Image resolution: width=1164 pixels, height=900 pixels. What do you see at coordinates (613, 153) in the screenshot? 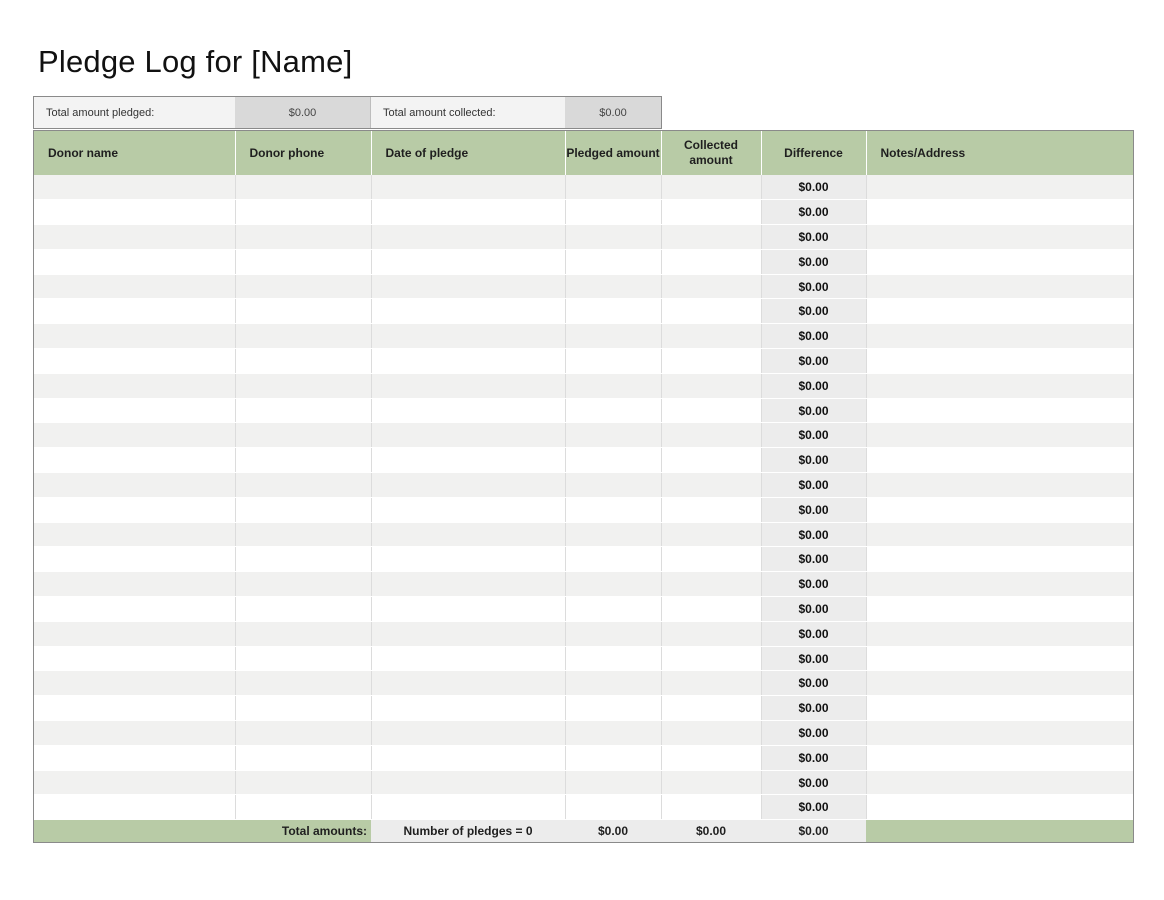
I see `column-header-pledged-amount: Pledged amount` at bounding box center [613, 153].